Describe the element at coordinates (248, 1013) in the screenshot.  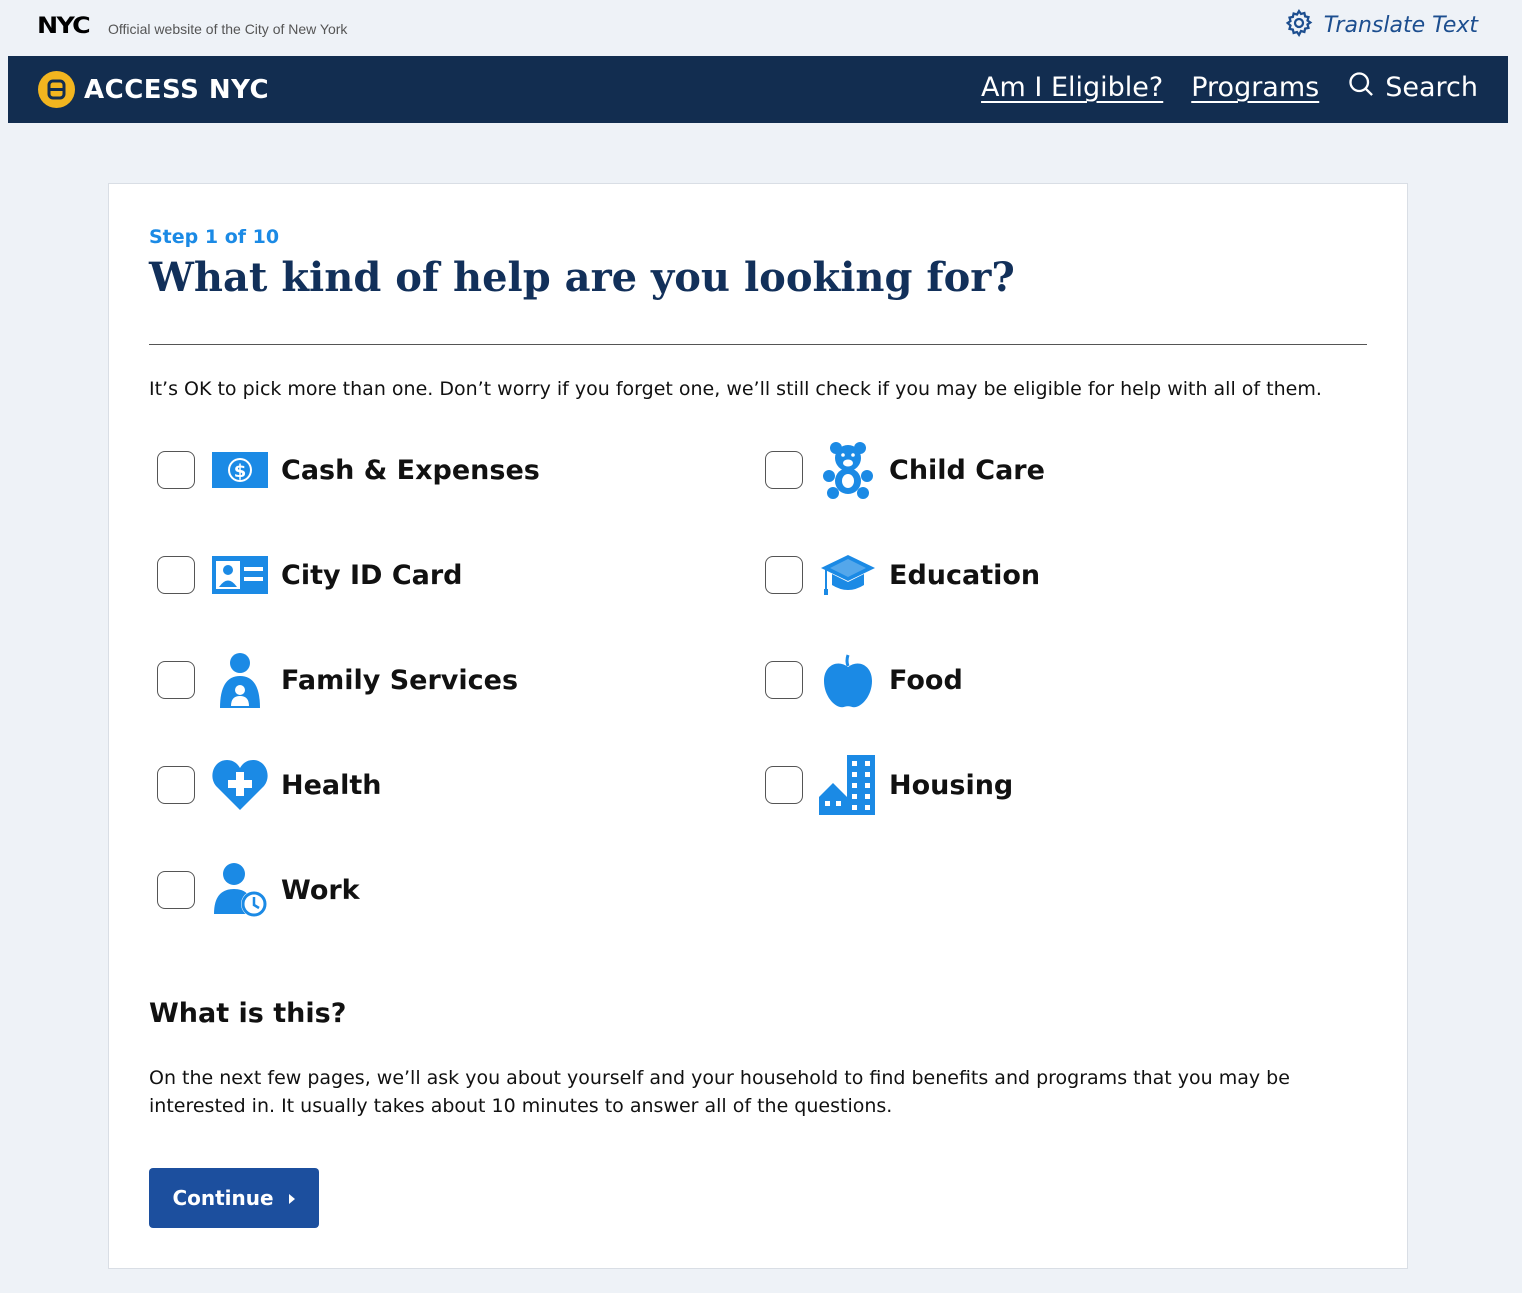
I see `info-heading: What is this?` at that location.